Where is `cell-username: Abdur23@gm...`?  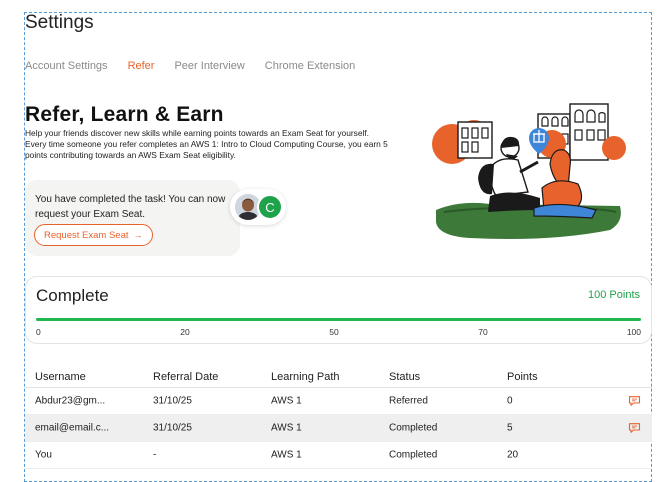 cell-username: Abdur23@gm... is located at coordinates (70, 401).